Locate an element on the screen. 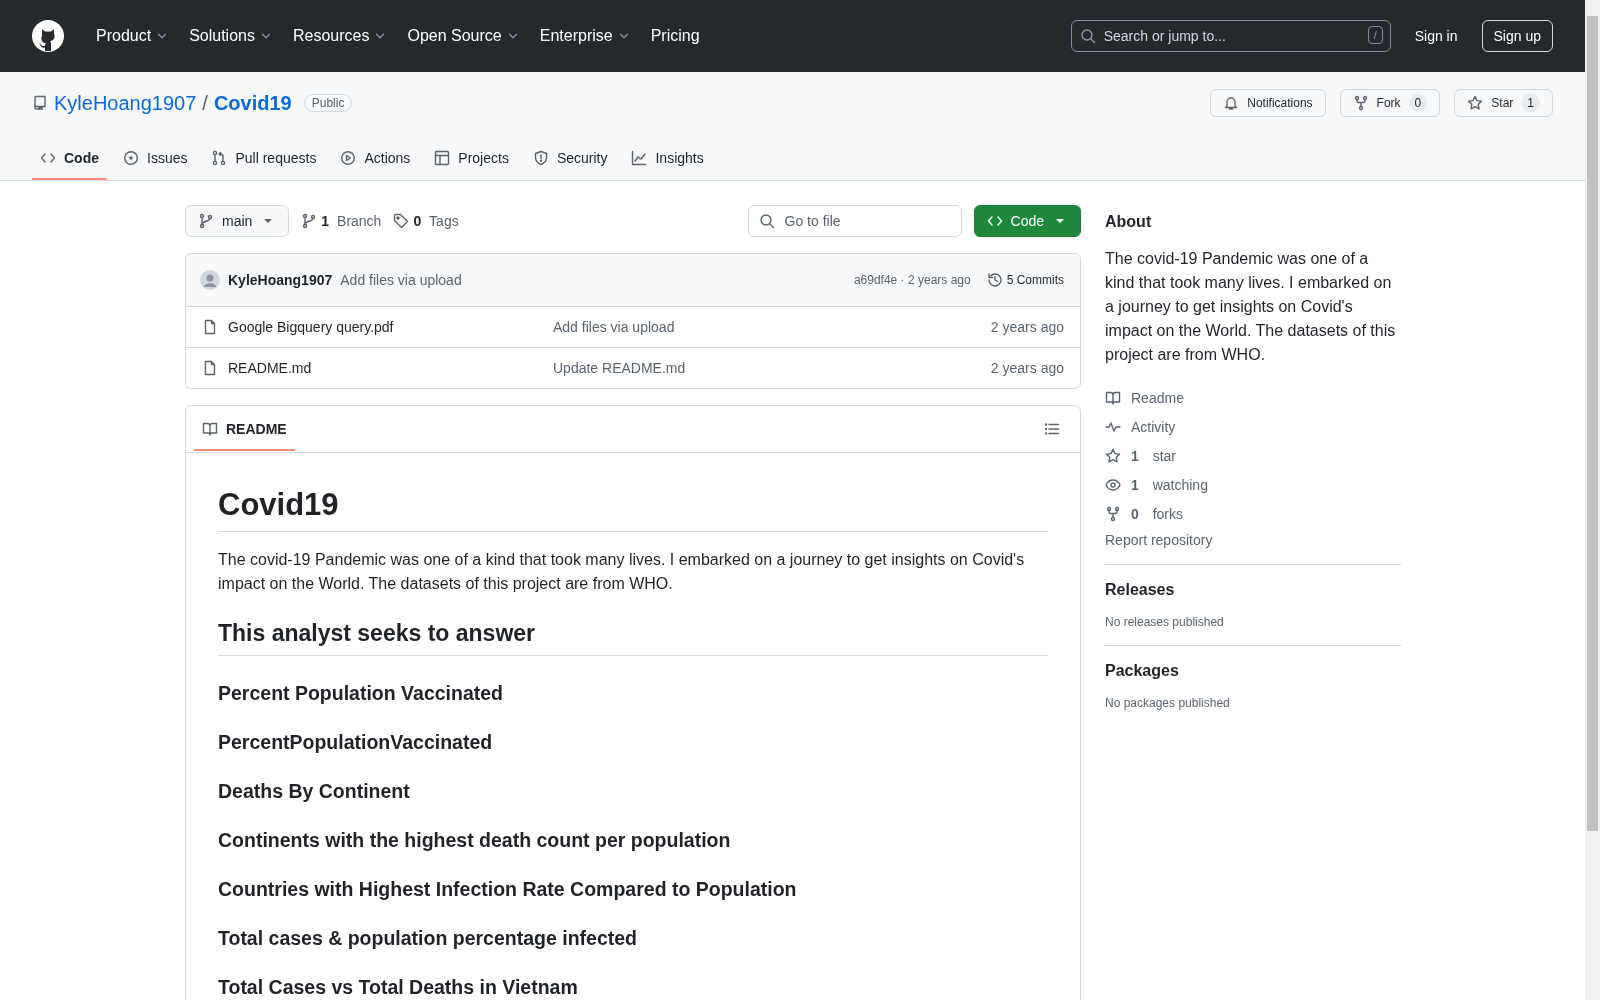  file-name-link: Google Bigquery query.pdf is located at coordinates (385, 327).